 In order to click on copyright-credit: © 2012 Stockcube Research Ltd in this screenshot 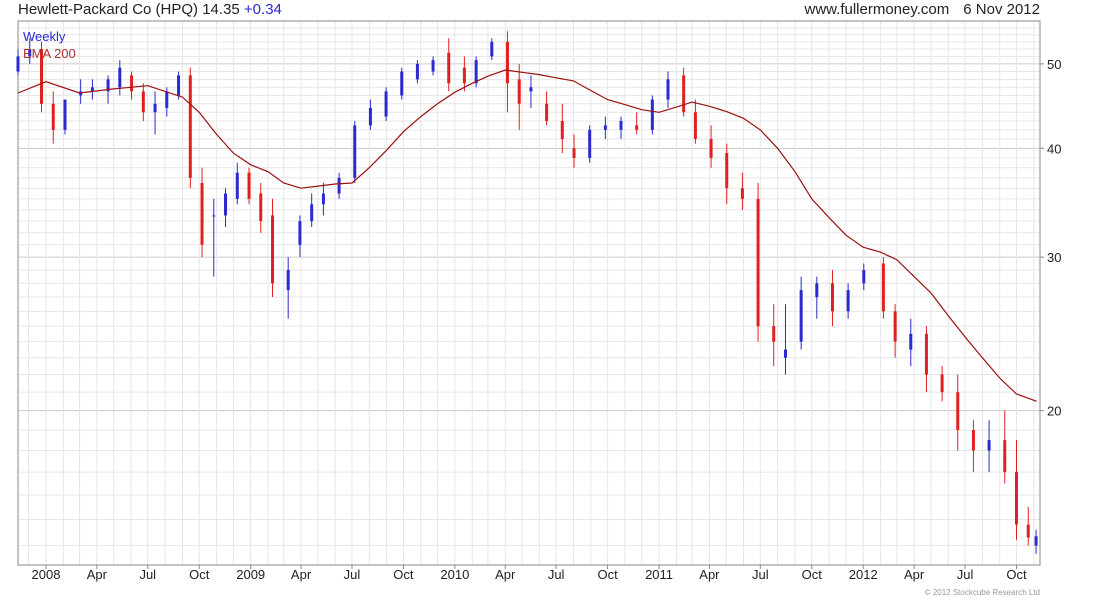, I will do `click(982, 592)`.